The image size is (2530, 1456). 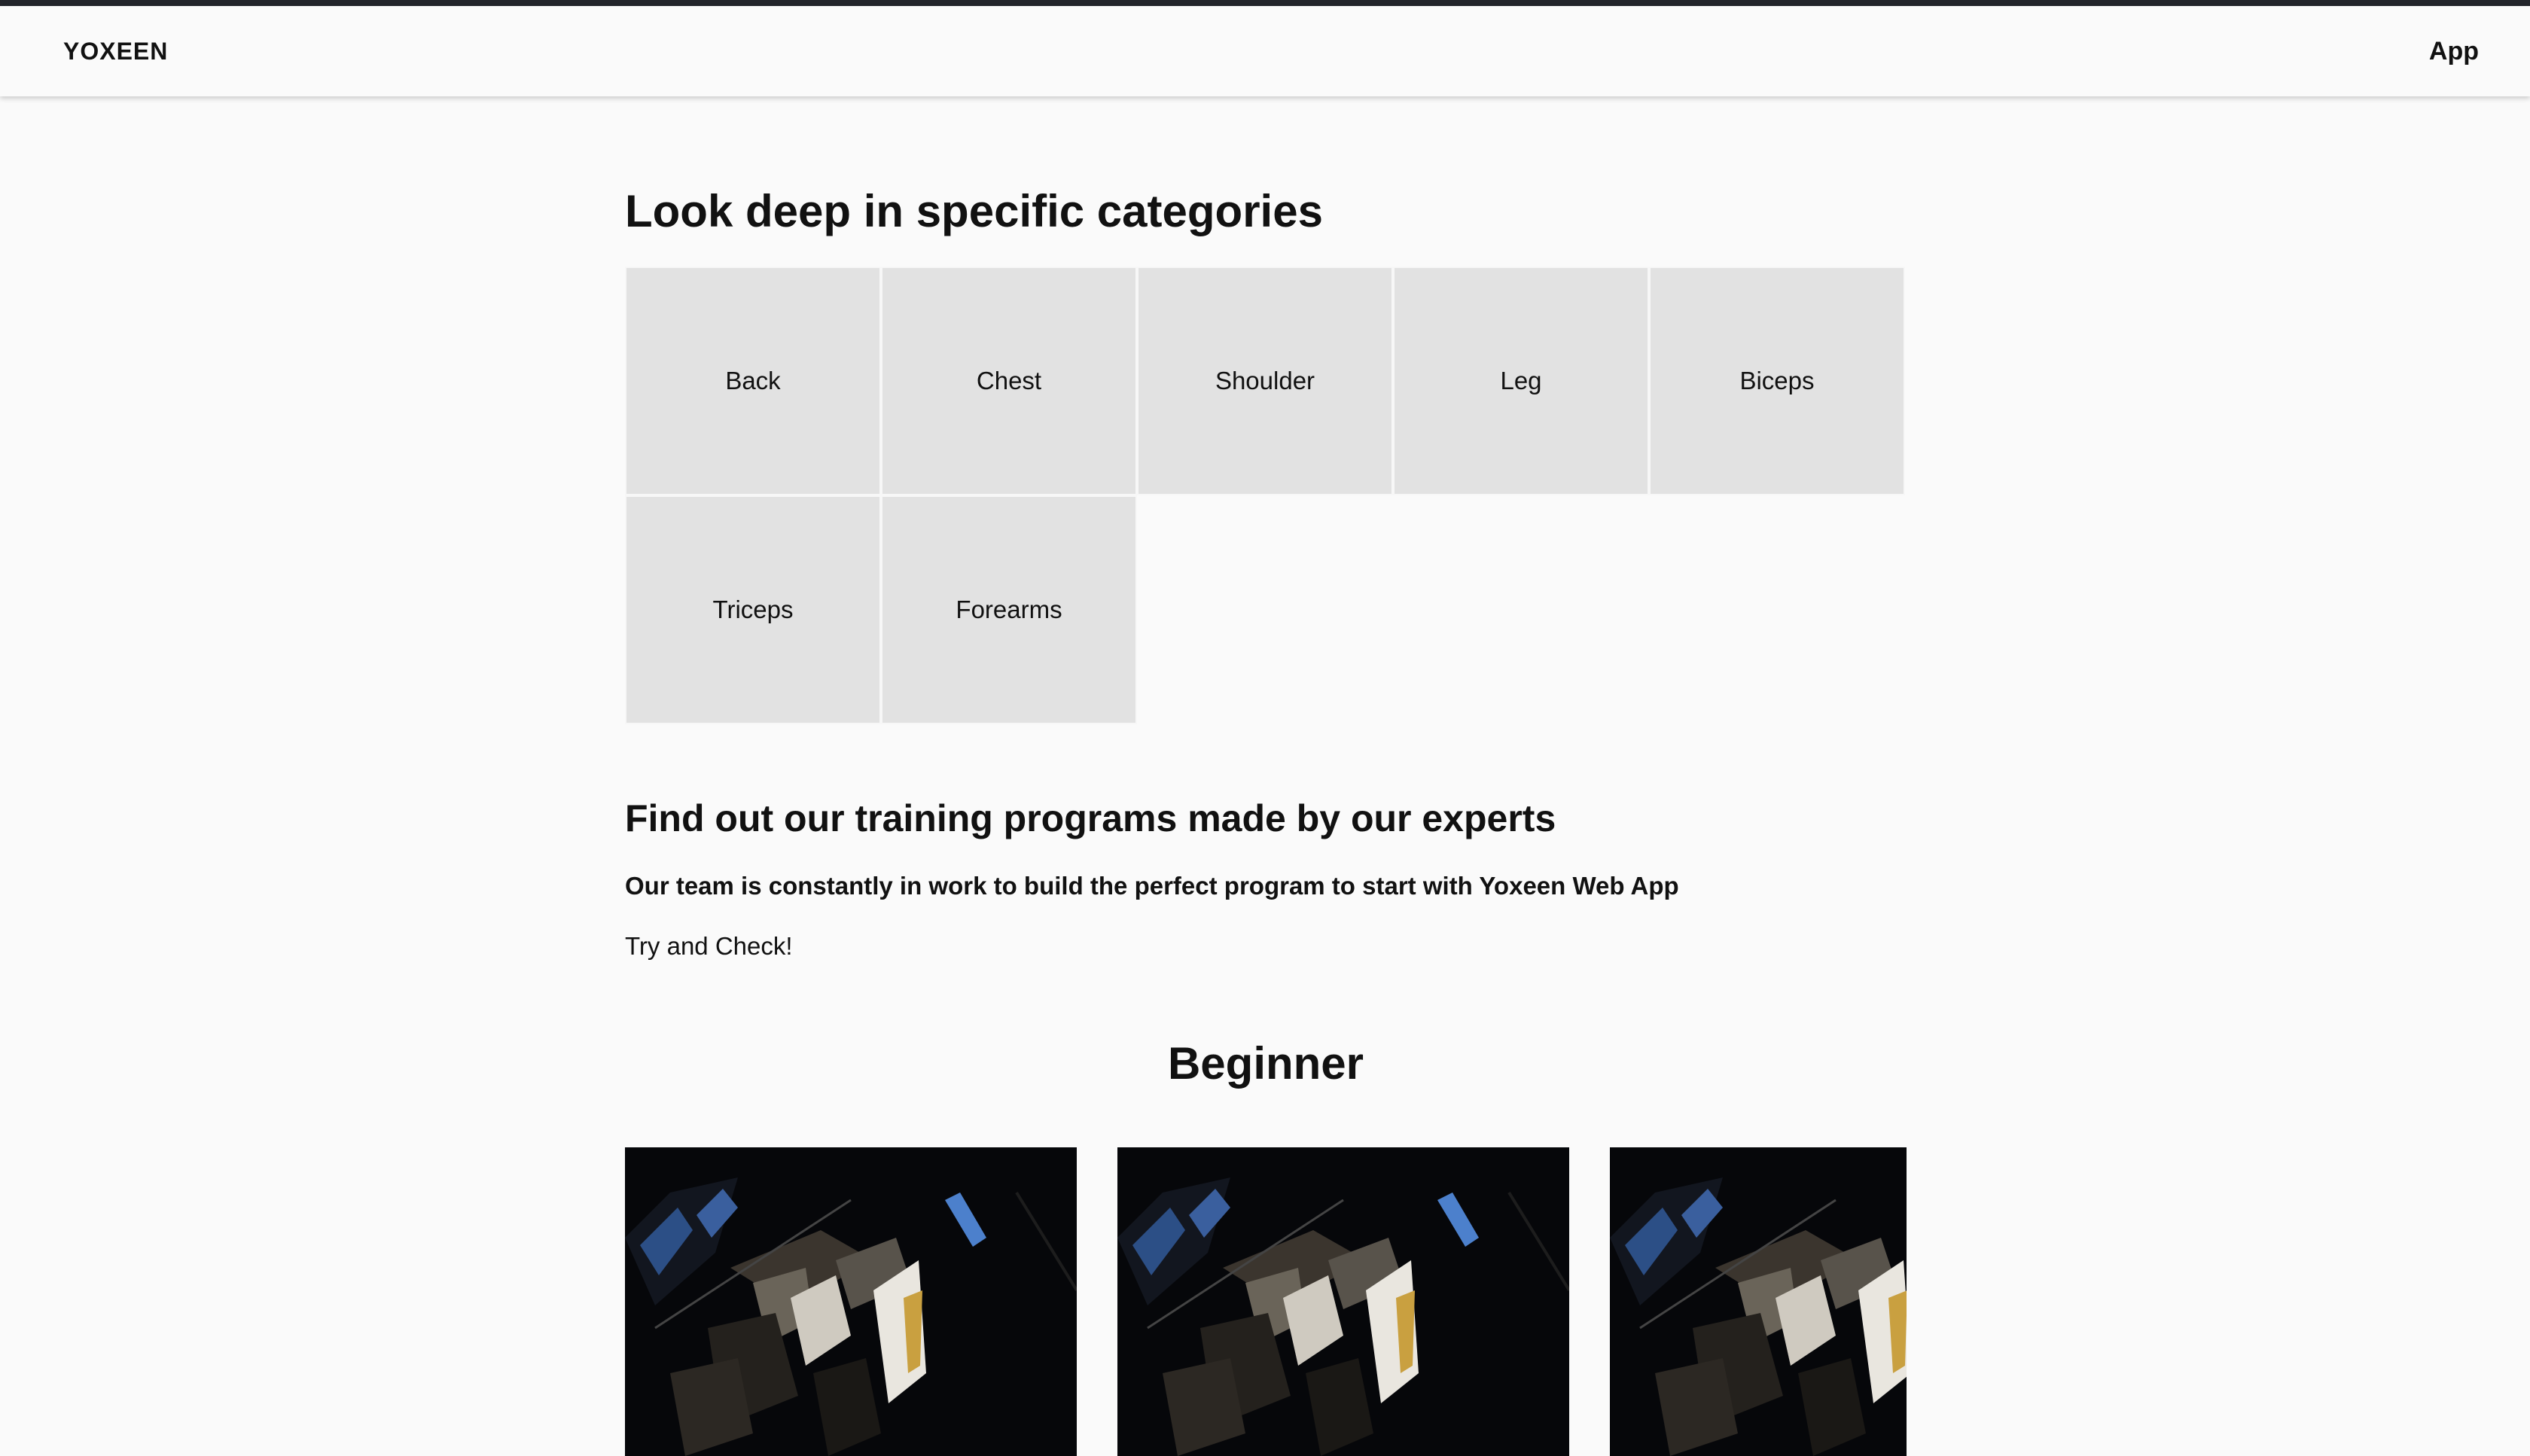 I want to click on program-cards, so click(x=1266, y=1301).